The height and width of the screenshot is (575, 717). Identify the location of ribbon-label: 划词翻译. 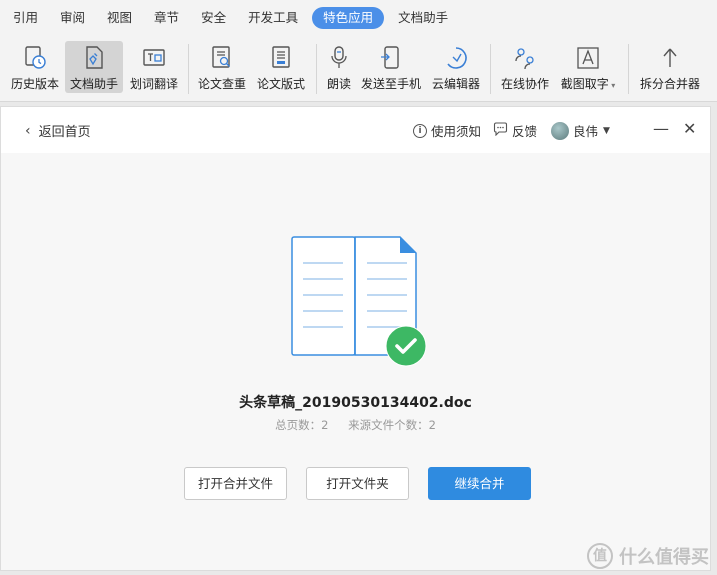
(153, 84).